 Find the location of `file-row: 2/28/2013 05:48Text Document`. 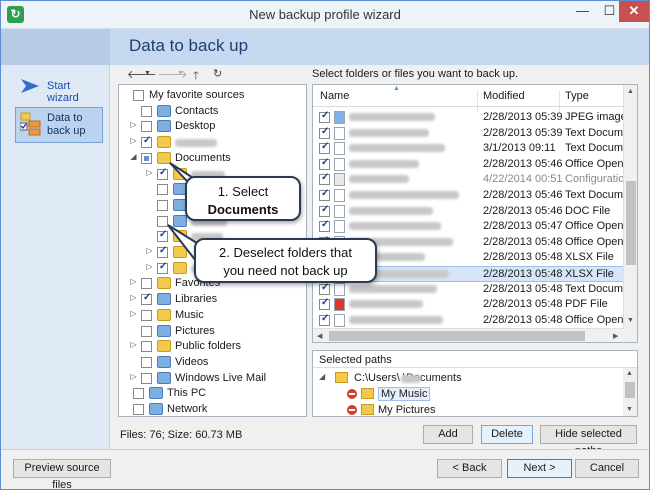

file-row: 2/28/2013 05:48Text Document is located at coordinates (475, 290).